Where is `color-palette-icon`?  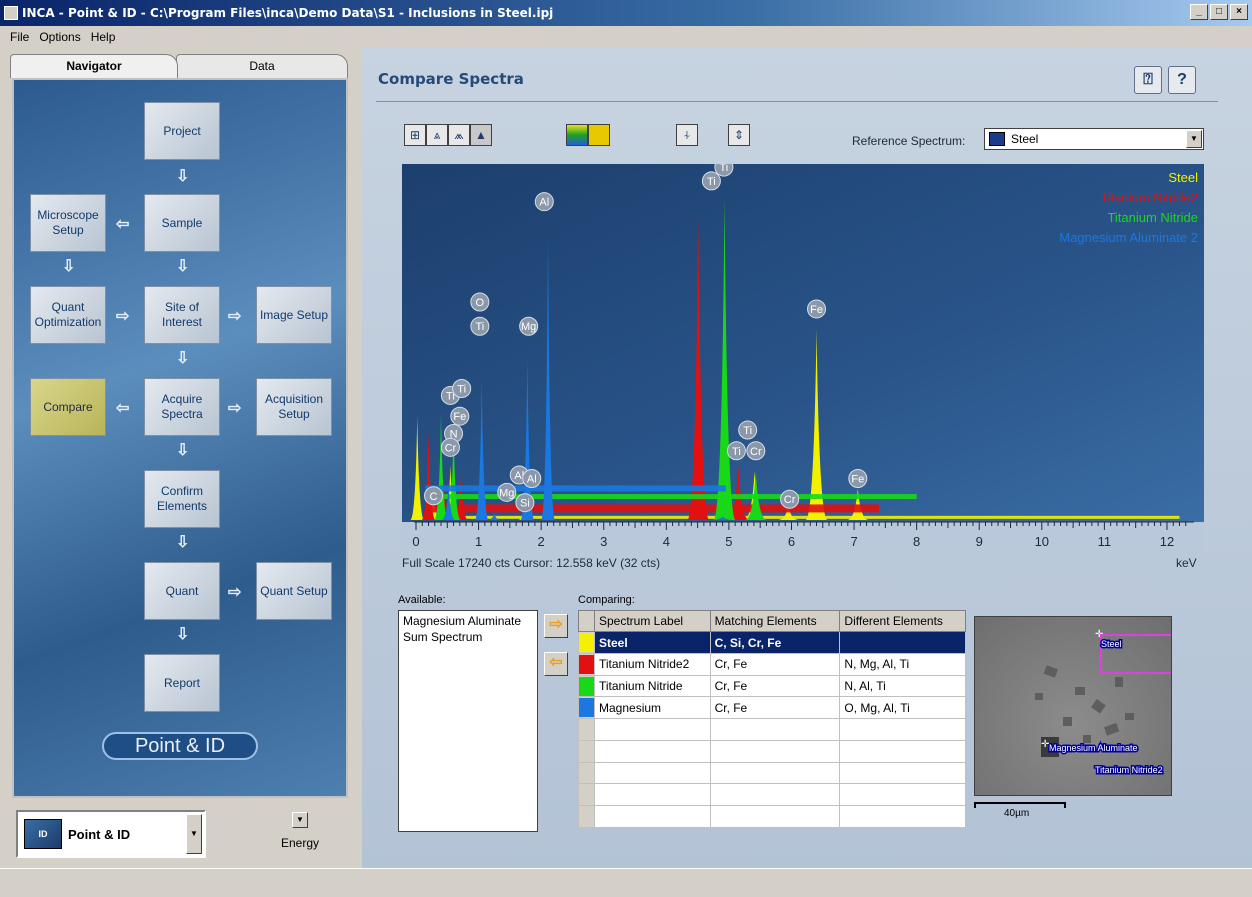 color-palette-icon is located at coordinates (577, 135).